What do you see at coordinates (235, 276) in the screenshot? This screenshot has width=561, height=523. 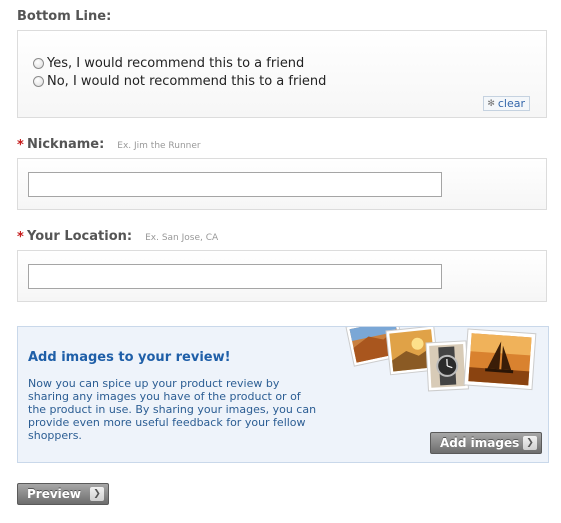 I see `location-input` at bounding box center [235, 276].